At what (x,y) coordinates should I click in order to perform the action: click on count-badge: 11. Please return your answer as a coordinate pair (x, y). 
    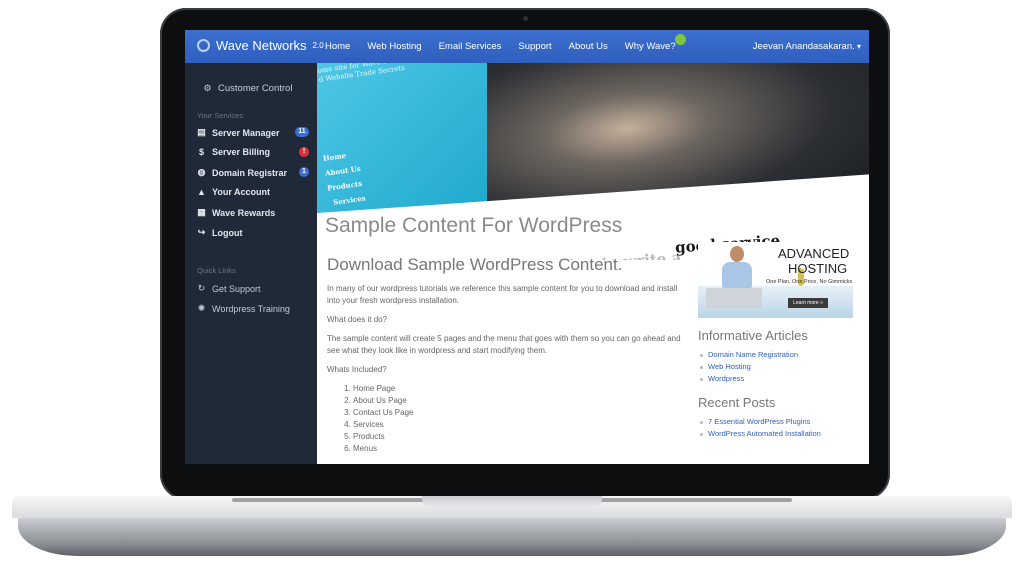
    Looking at the image, I should click on (302, 132).